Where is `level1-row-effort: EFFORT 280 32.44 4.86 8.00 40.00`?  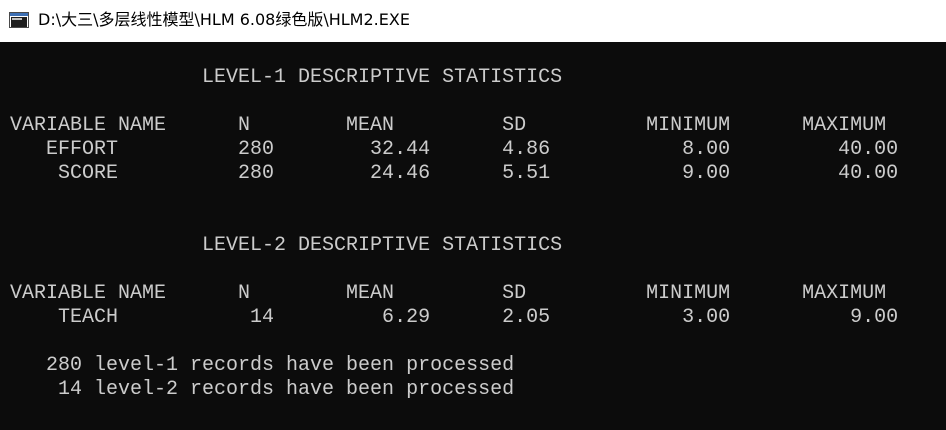 level1-row-effort: EFFORT 280 32.44 4.86 8.00 40.00 is located at coordinates (454, 149).